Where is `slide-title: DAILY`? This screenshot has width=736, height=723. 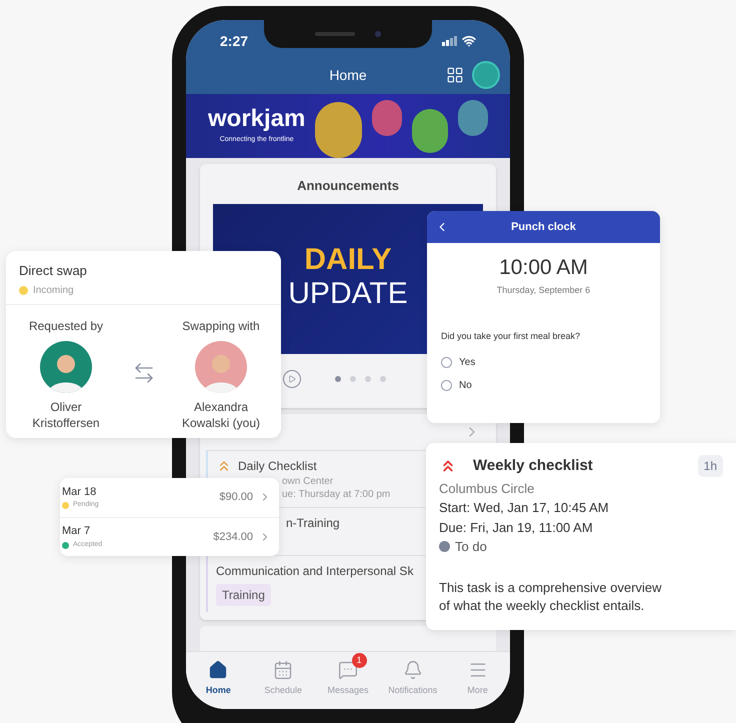 slide-title: DAILY is located at coordinates (348, 259).